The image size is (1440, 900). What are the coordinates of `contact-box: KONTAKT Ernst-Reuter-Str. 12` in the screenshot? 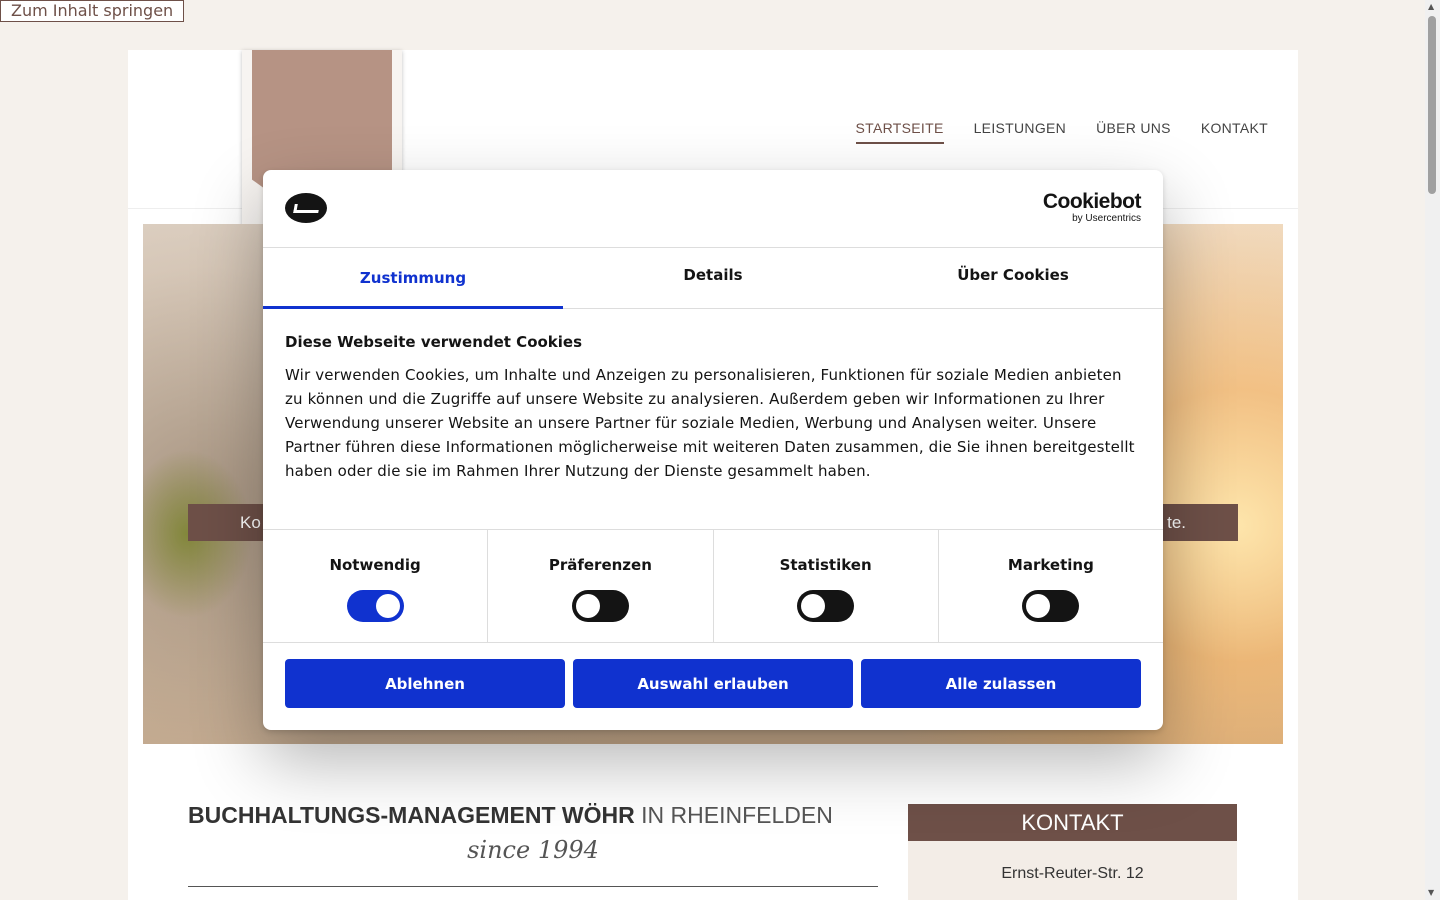 It's located at (1072, 852).